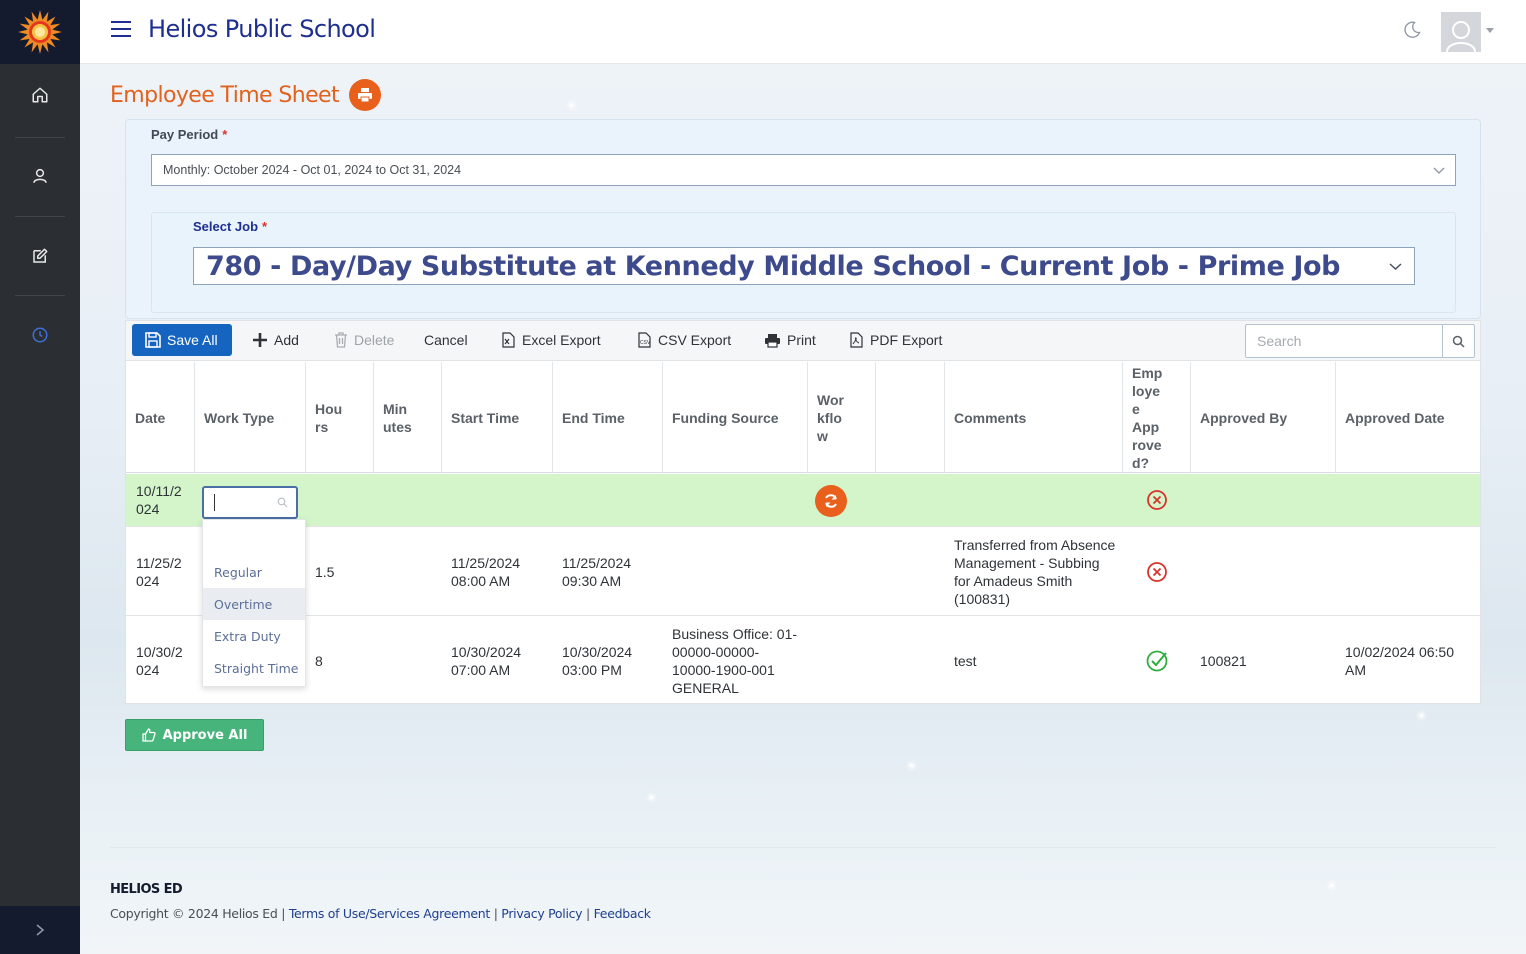  I want to click on col-header-comments: Comments, so click(1033, 417).